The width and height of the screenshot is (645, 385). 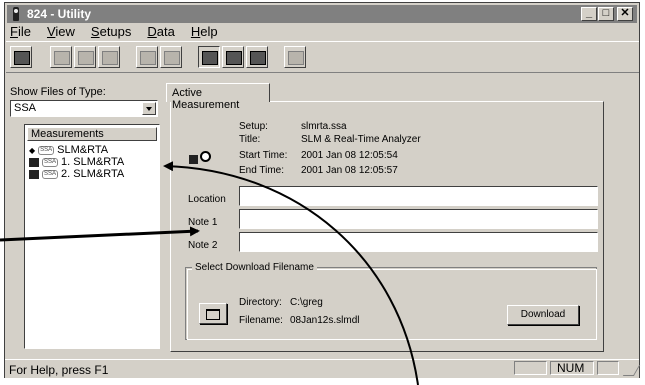 What do you see at coordinates (21, 57) in the screenshot?
I see `connect-device-button` at bounding box center [21, 57].